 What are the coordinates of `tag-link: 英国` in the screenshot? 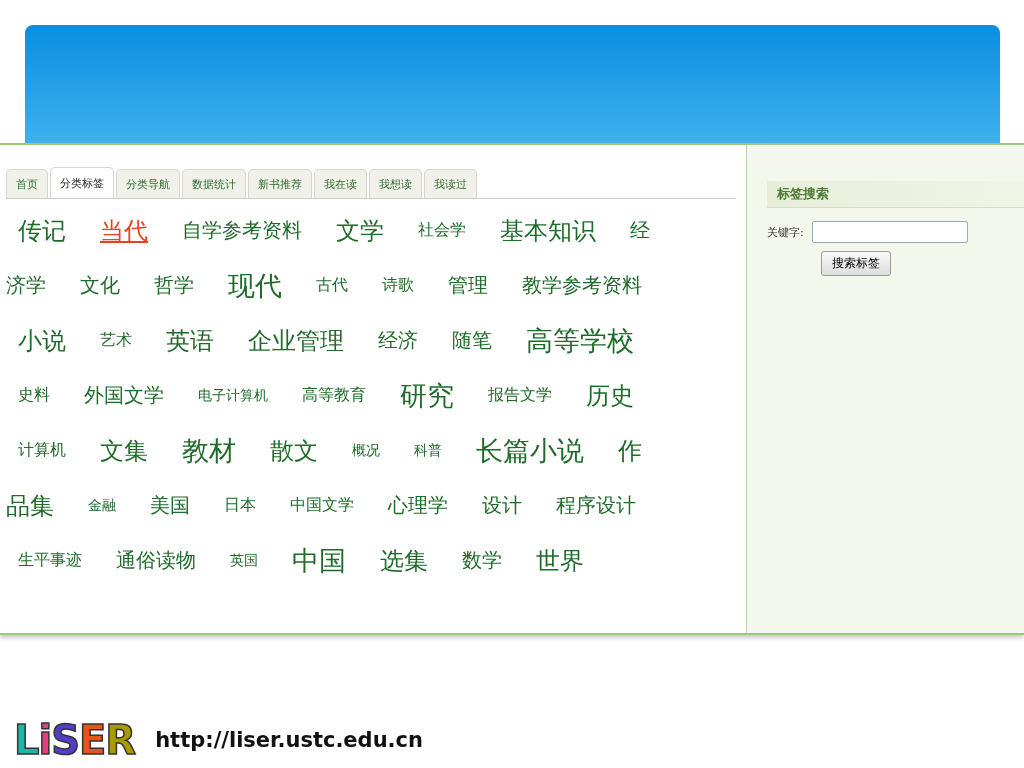 It's located at (244, 560).